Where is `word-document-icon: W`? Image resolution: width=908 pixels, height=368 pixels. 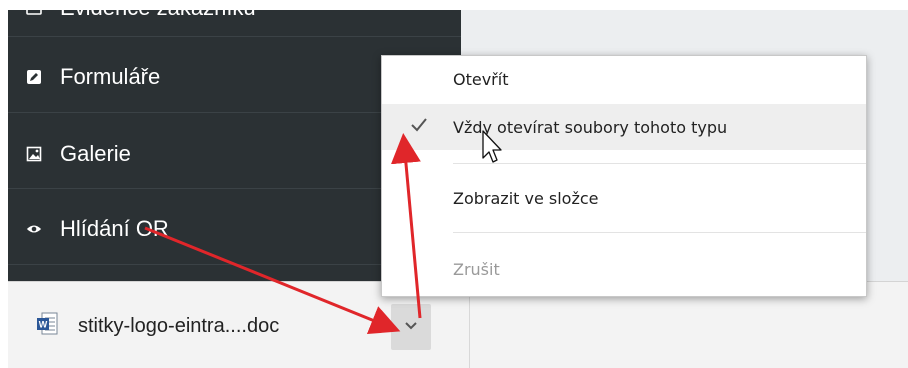 word-document-icon: W is located at coordinates (47, 326).